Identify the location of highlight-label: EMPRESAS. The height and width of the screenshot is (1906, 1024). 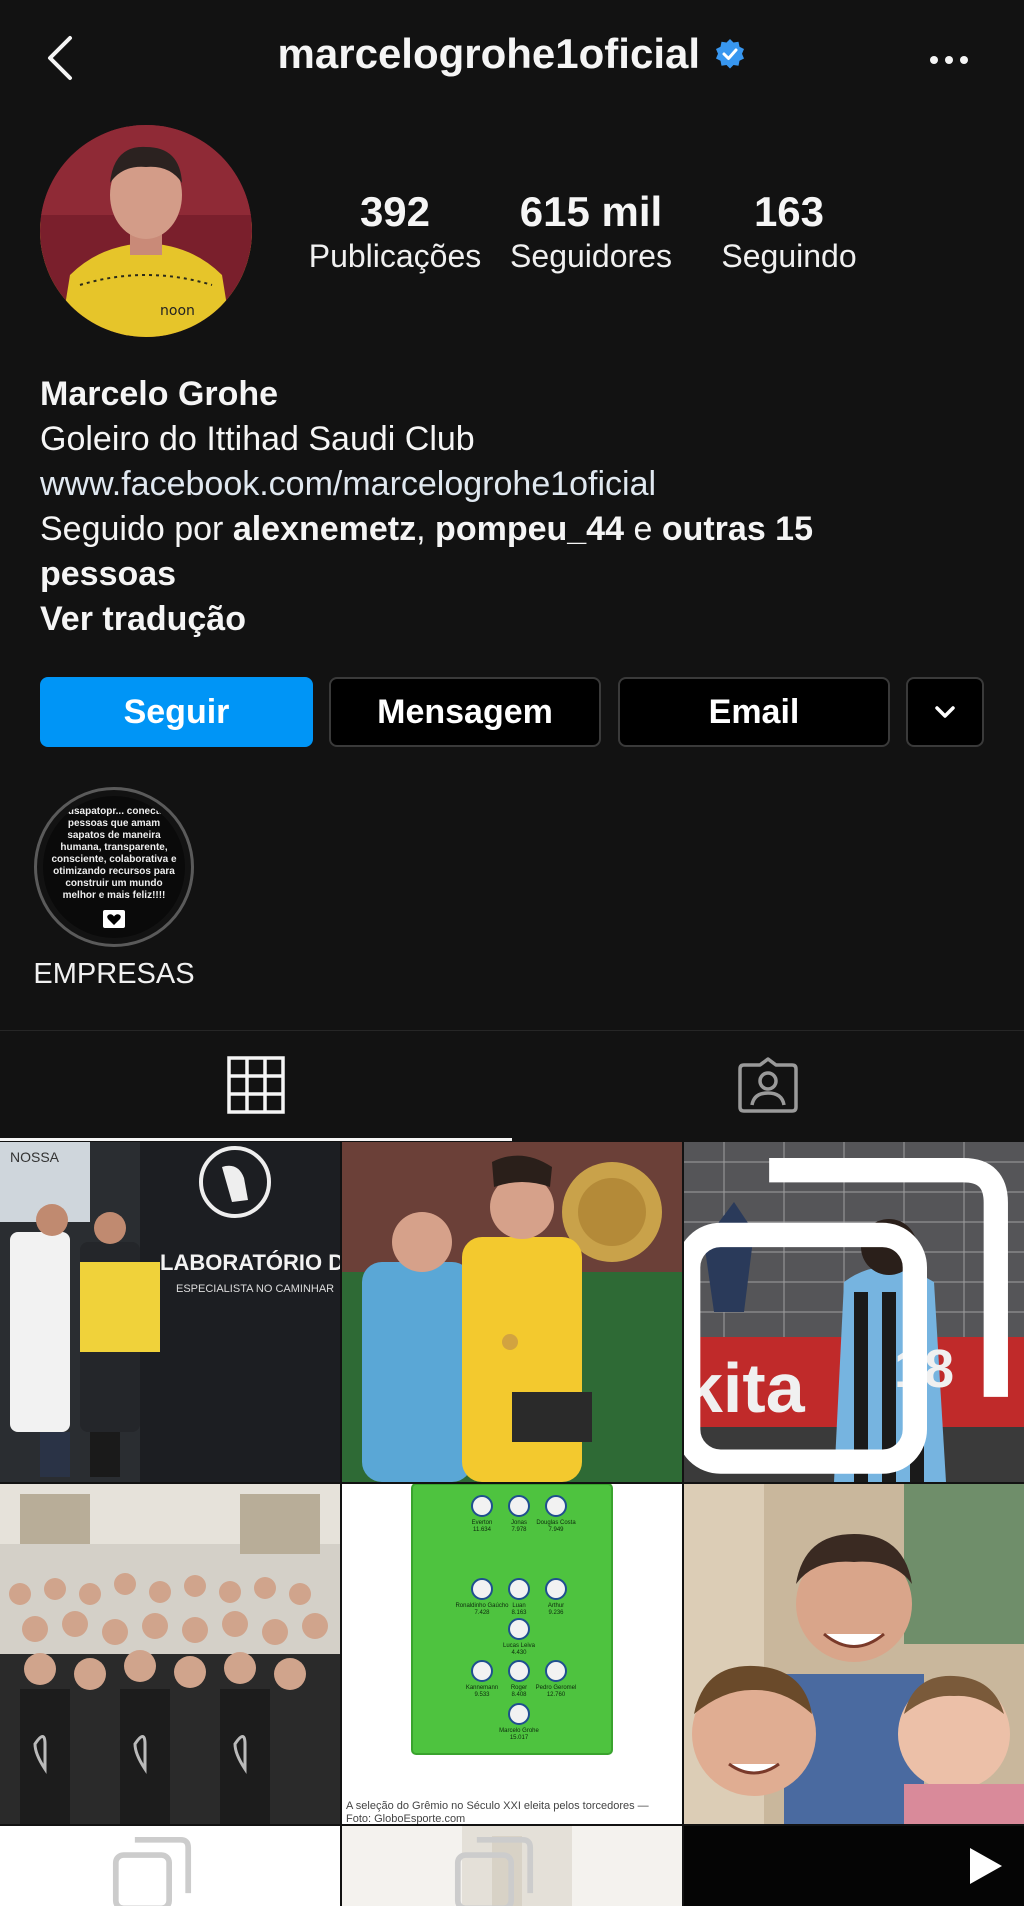
(114, 974).